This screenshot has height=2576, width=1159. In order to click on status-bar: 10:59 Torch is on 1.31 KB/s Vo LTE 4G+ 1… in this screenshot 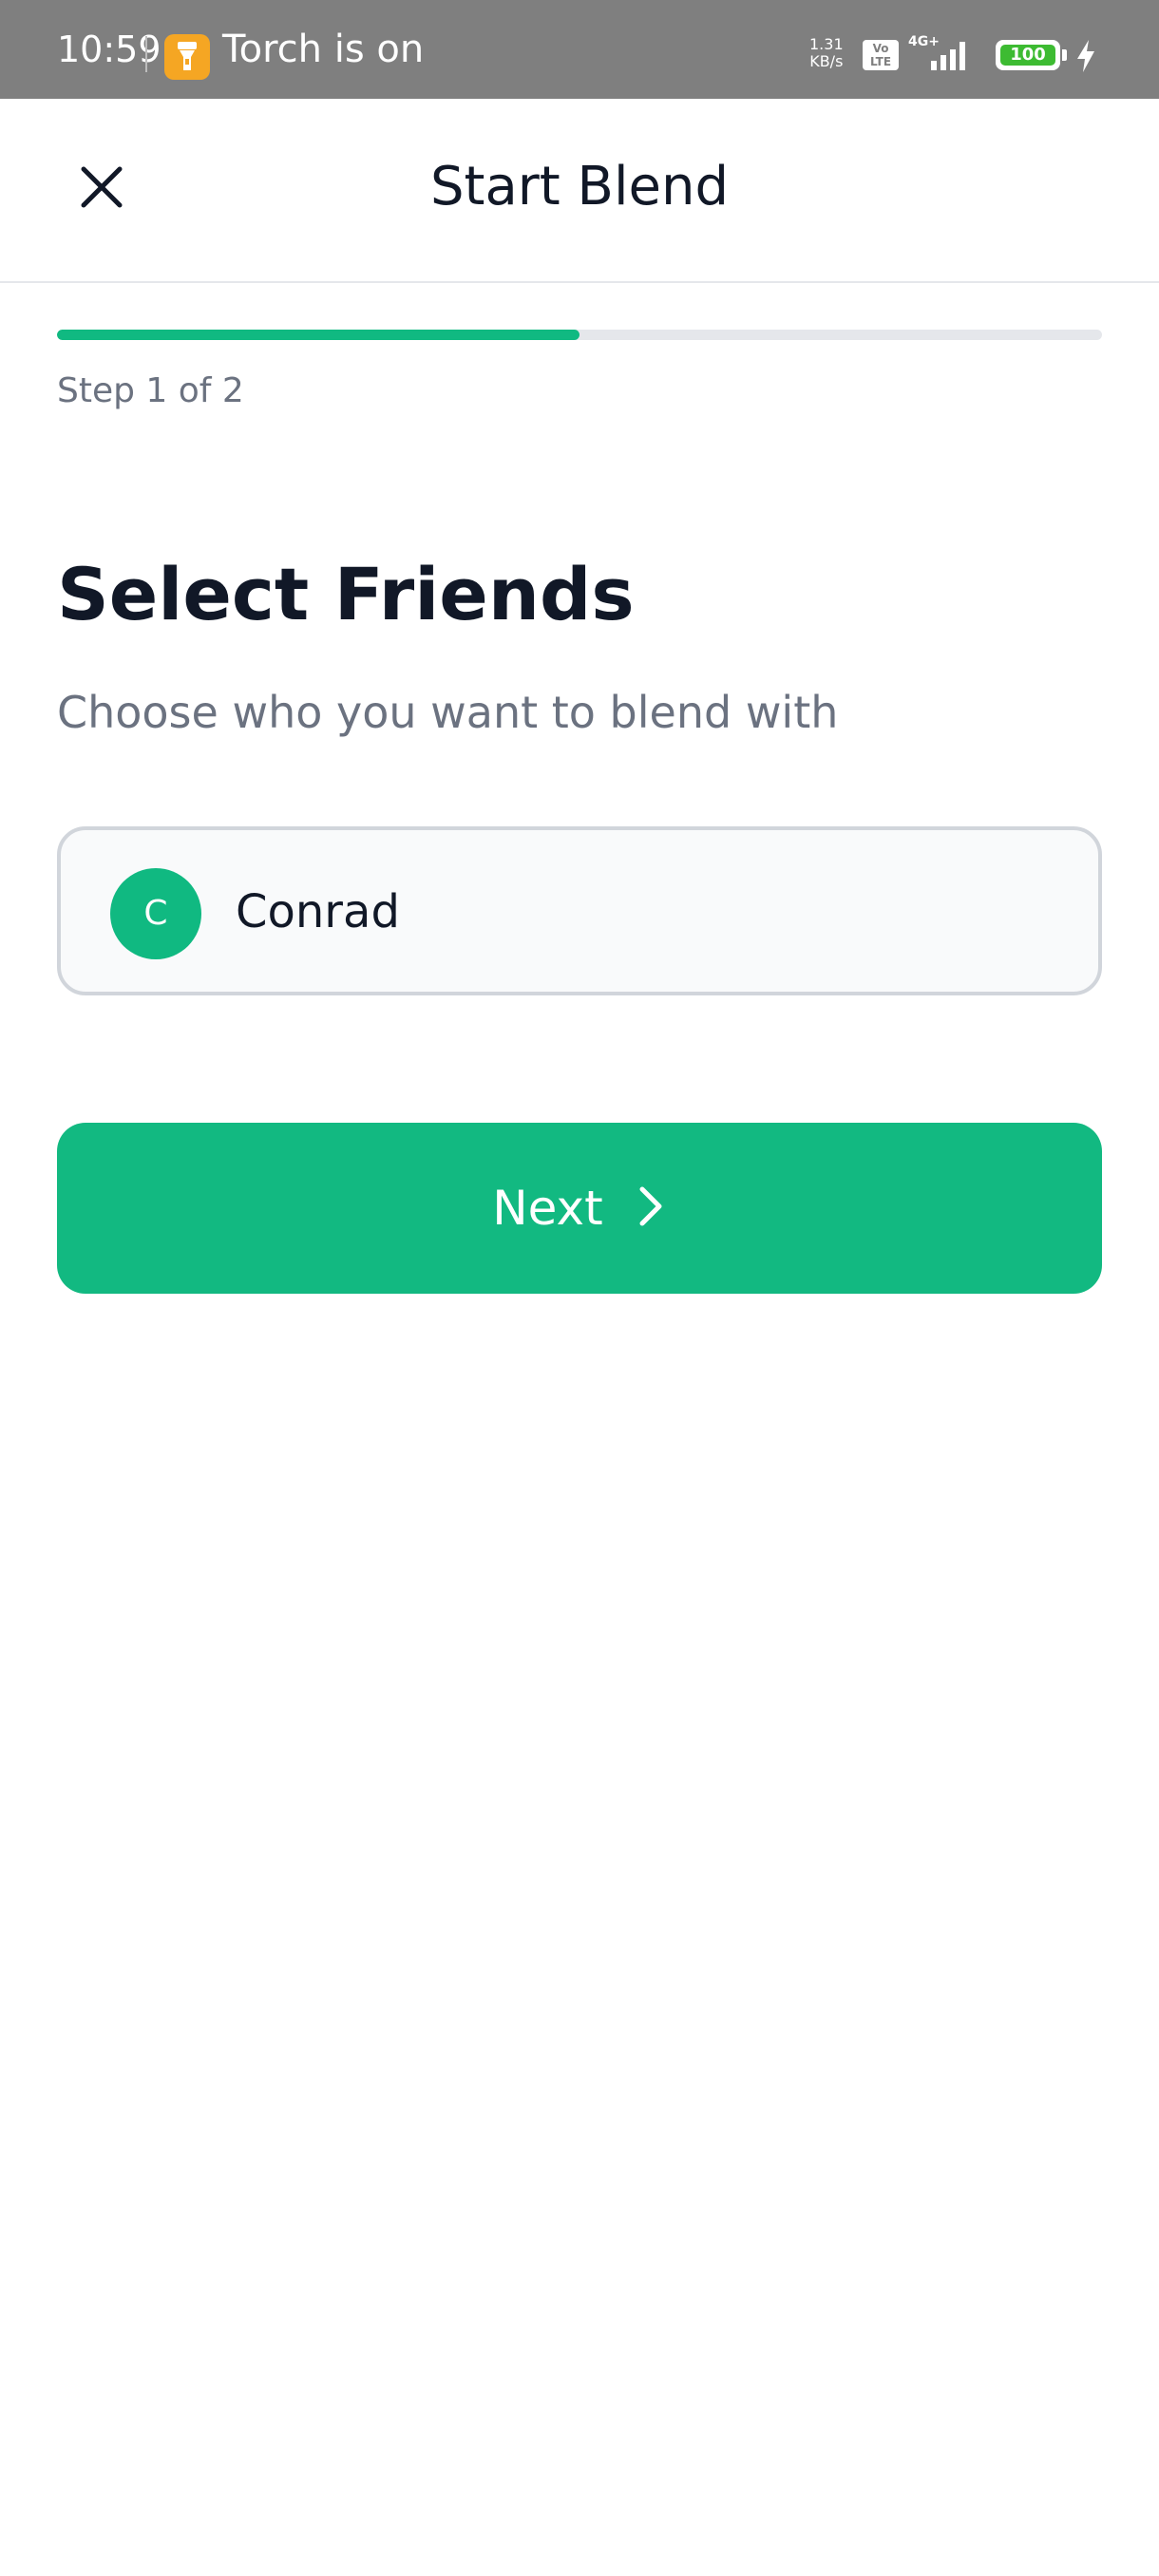, I will do `click(579, 49)`.